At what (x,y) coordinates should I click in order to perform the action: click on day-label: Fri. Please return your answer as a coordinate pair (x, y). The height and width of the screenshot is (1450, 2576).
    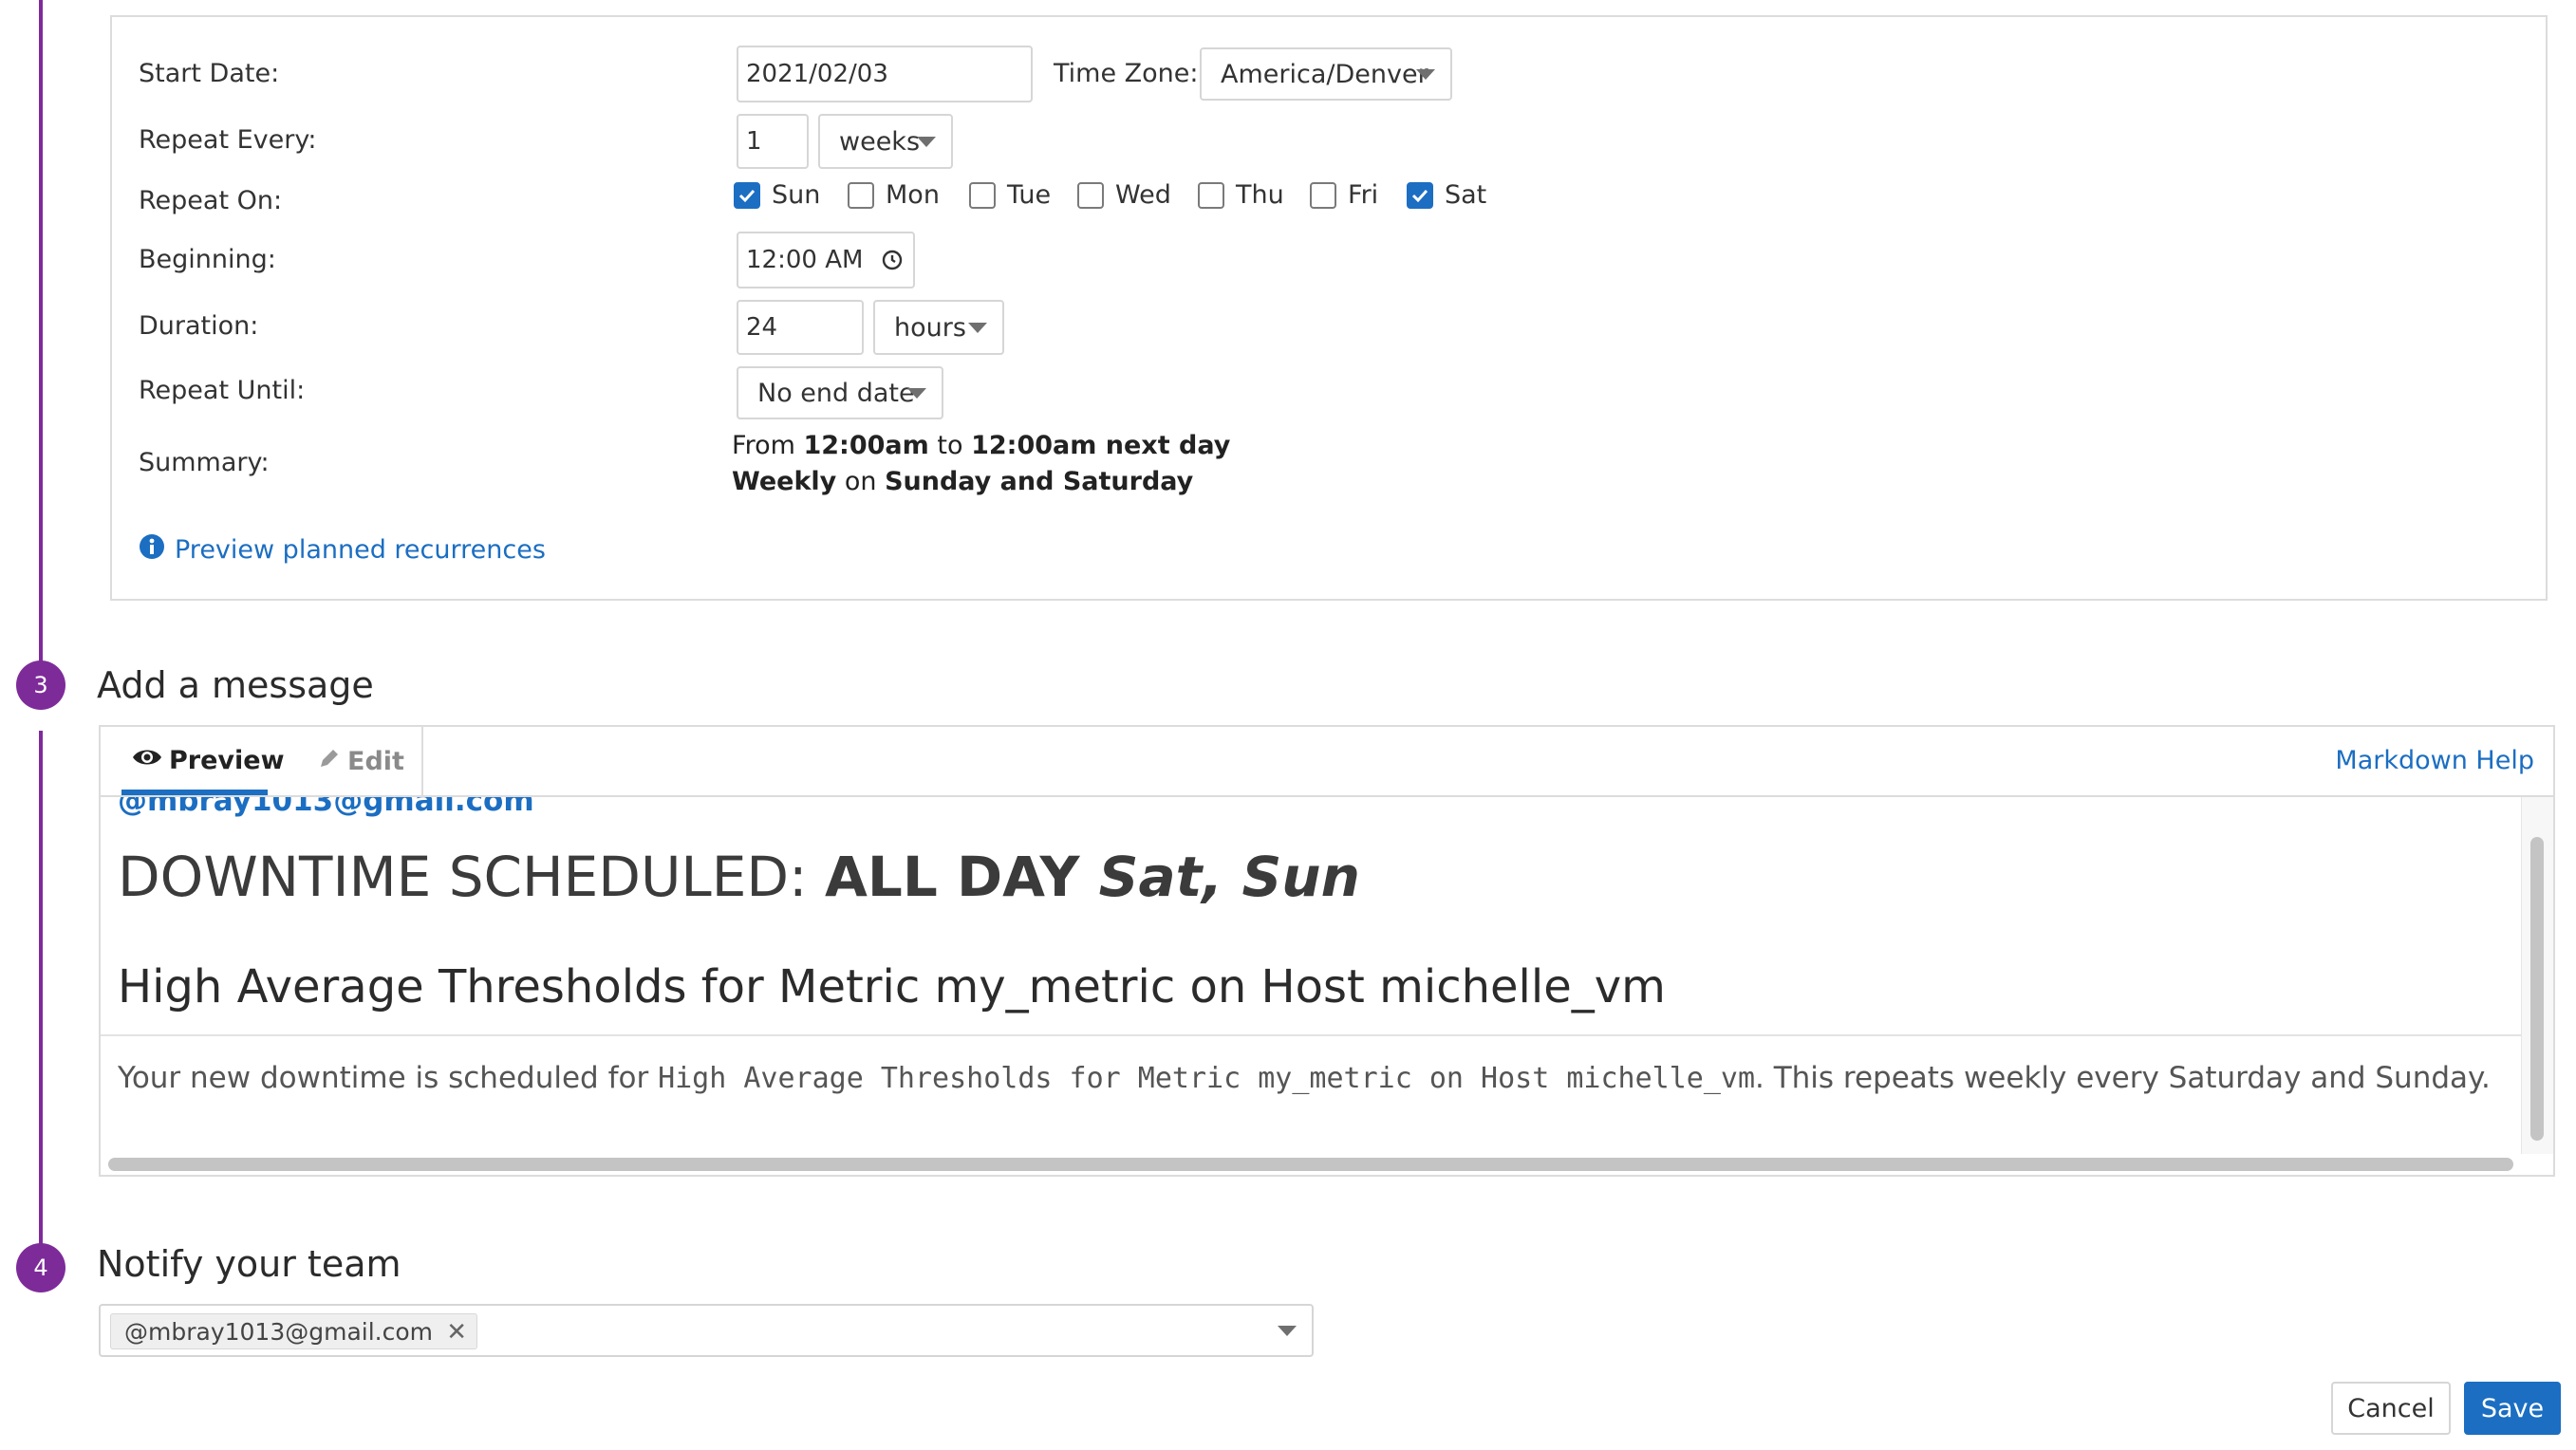
    Looking at the image, I should click on (1363, 195).